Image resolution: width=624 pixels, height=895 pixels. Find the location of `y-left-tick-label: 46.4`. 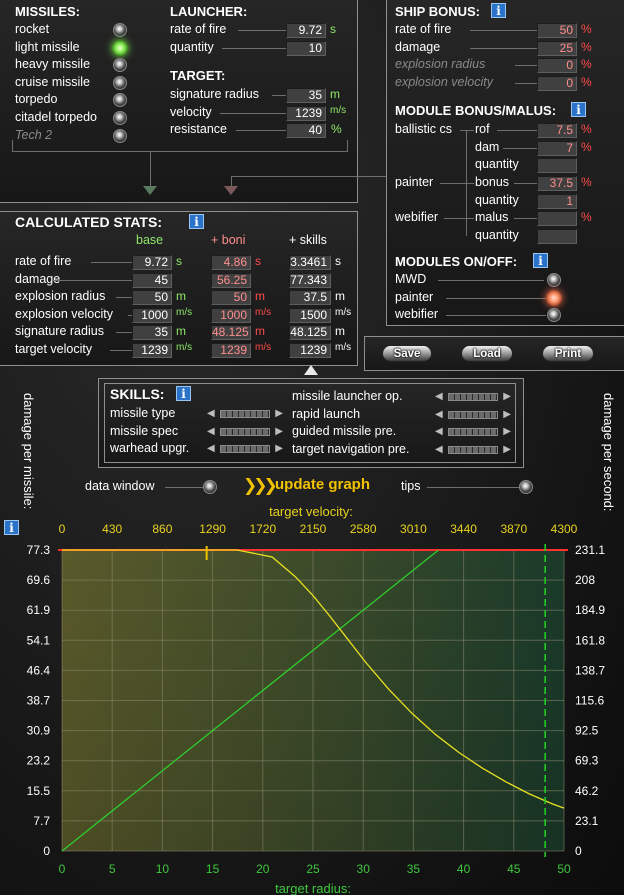

y-left-tick-label: 46.4 is located at coordinates (39, 670).